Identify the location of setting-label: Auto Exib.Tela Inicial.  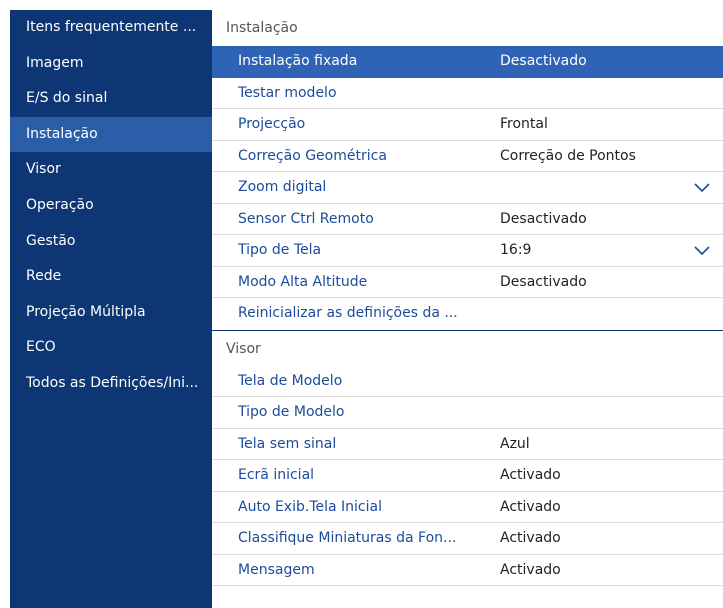
(310, 506).